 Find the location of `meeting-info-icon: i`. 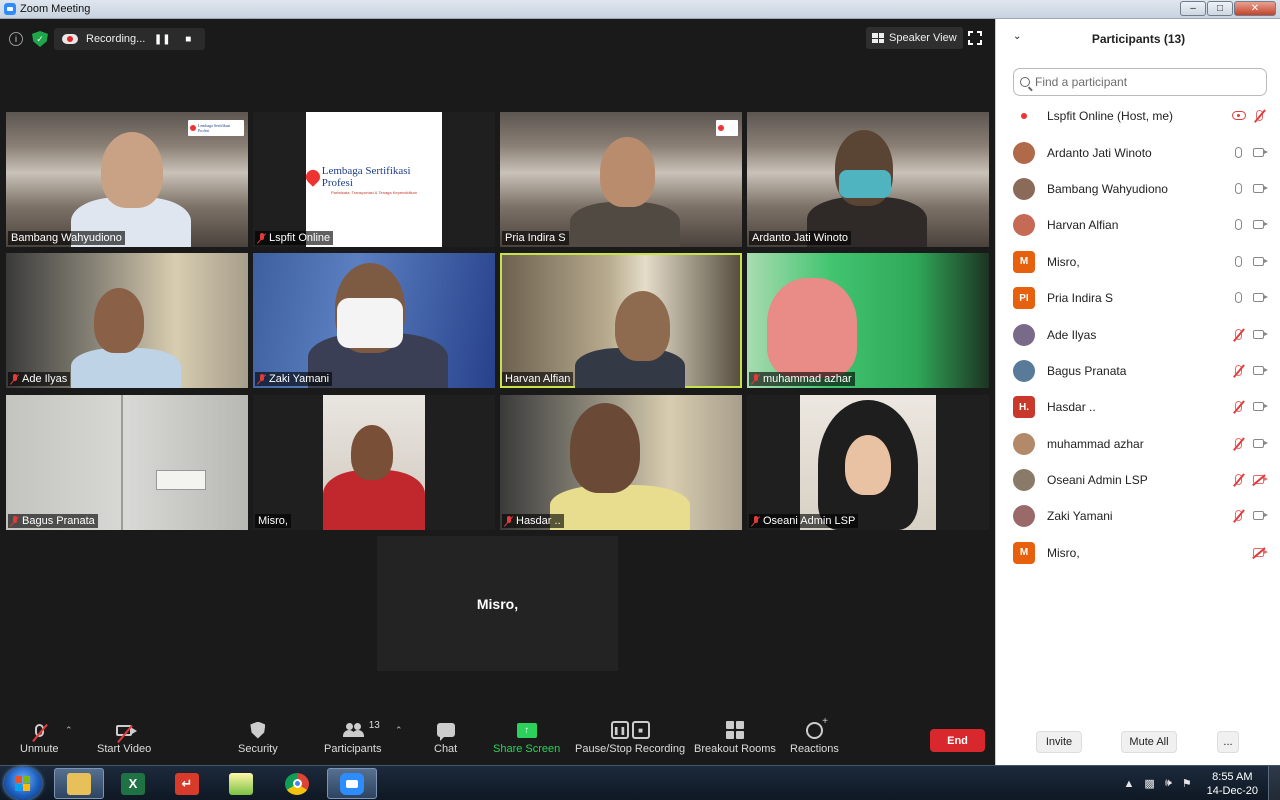

meeting-info-icon: i is located at coordinates (16, 39).